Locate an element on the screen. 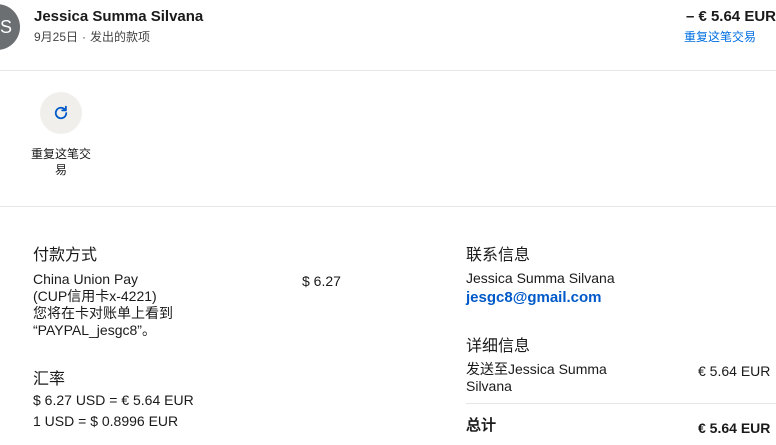  transaction-date: 9月25日 is located at coordinates (56, 37).